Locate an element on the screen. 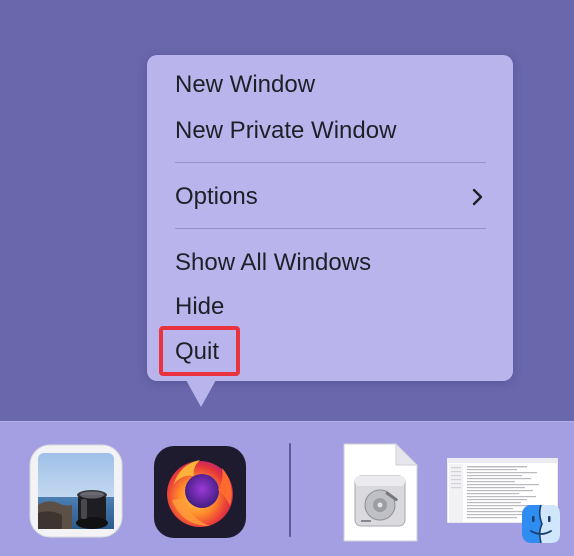 Image resolution: width=574 pixels, height=556 pixels. firefox-icon is located at coordinates (200, 492).